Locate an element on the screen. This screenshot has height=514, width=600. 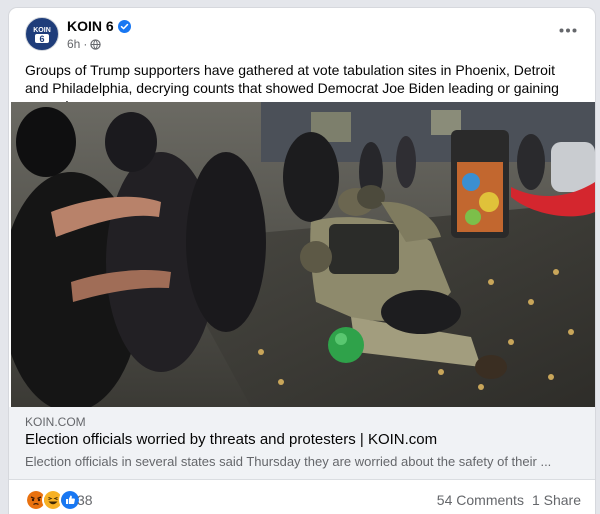
ellipsis-icon is located at coordinates (568, 30).